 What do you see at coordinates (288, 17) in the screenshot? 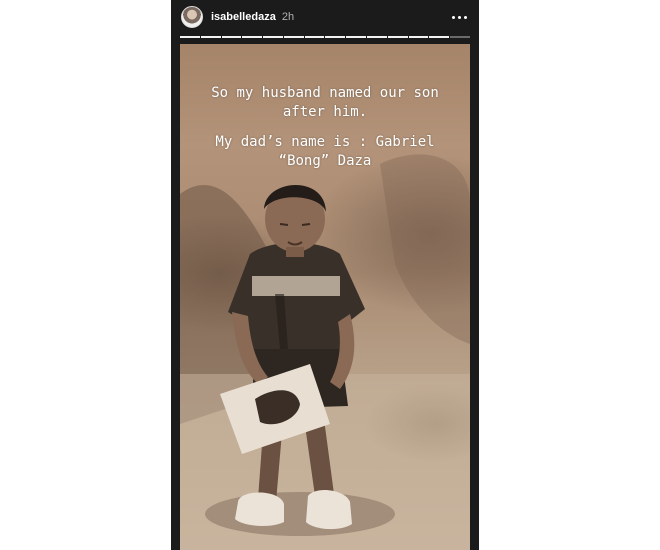
I see `timestamp: 2h` at bounding box center [288, 17].